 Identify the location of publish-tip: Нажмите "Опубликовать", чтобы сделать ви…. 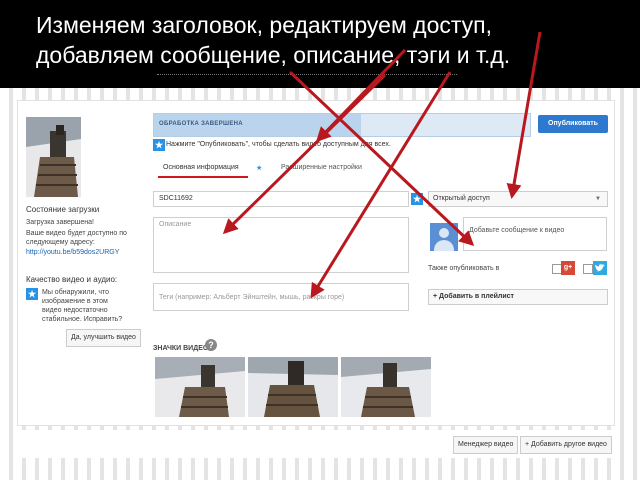
(278, 144).